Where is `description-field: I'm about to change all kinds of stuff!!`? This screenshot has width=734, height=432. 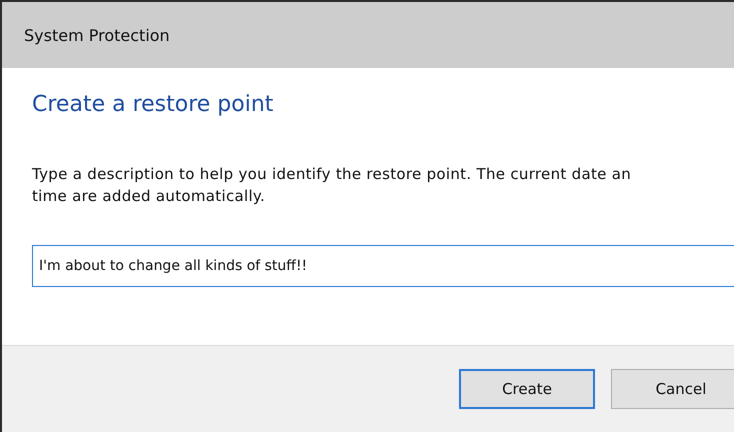 description-field: I'm about to change all kinds of stuff!! is located at coordinates (383, 266).